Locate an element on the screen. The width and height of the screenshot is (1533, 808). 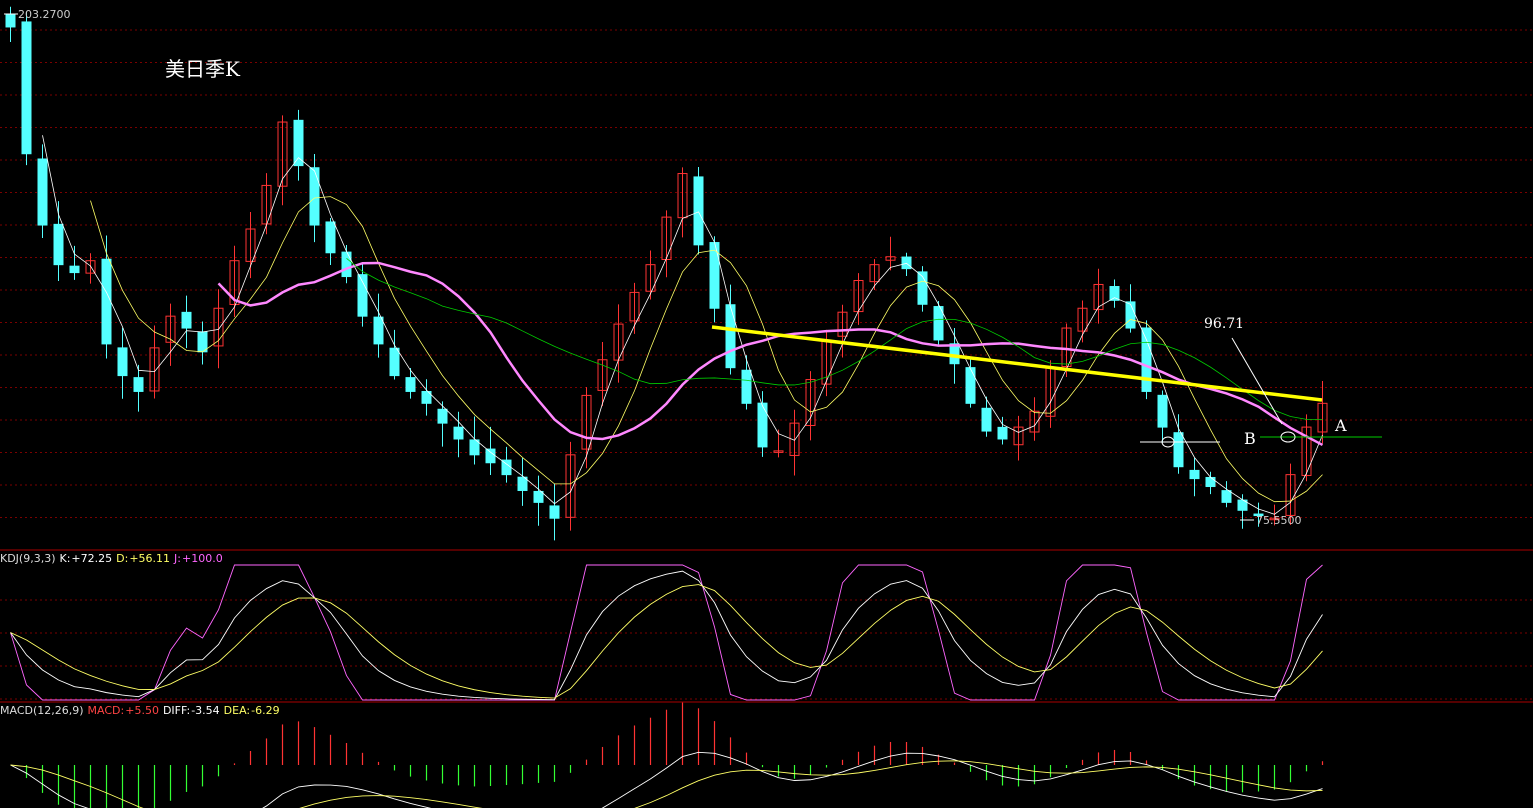
macd-value: +5.50 is located at coordinates (142, 710).